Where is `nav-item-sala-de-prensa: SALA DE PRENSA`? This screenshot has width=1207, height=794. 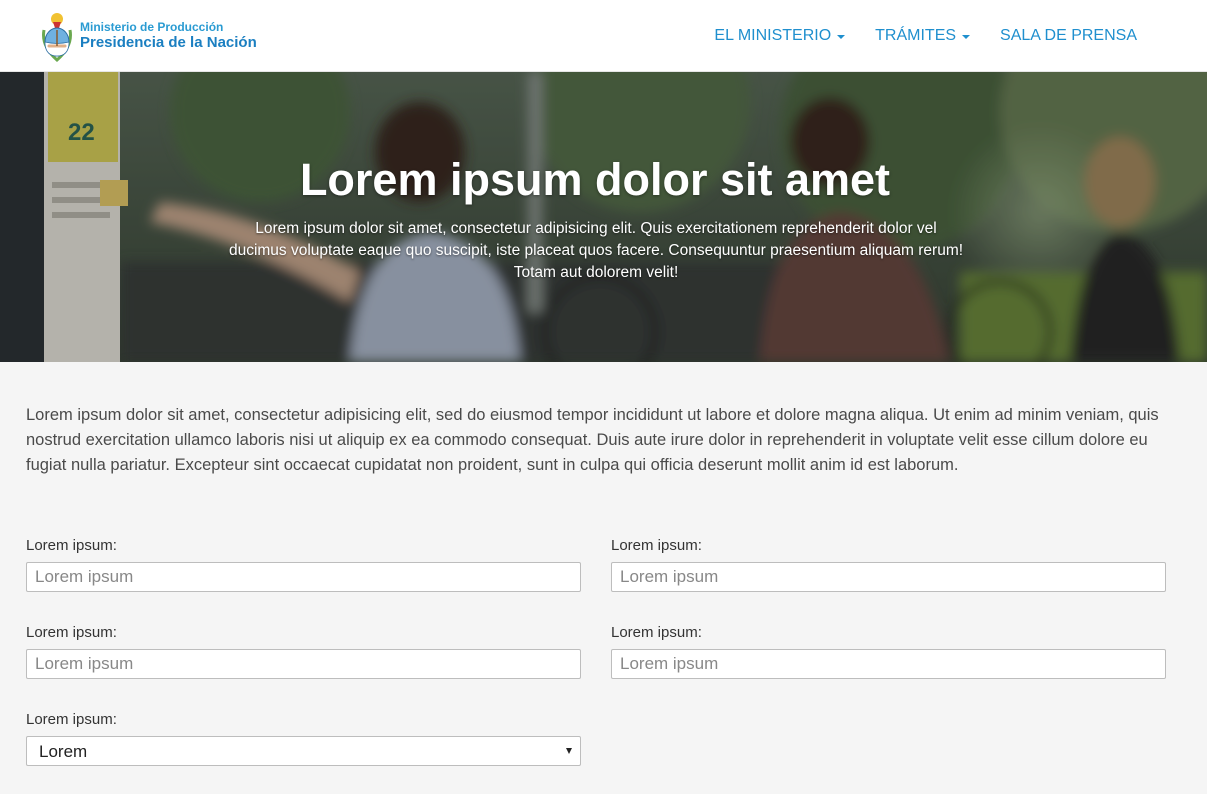
nav-item-sala-de-prensa: SALA DE PRENSA is located at coordinates (1068, 36).